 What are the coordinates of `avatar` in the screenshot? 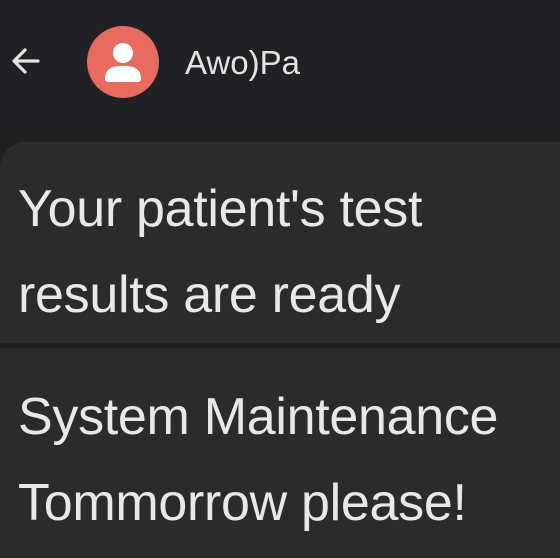 It's located at (123, 62).